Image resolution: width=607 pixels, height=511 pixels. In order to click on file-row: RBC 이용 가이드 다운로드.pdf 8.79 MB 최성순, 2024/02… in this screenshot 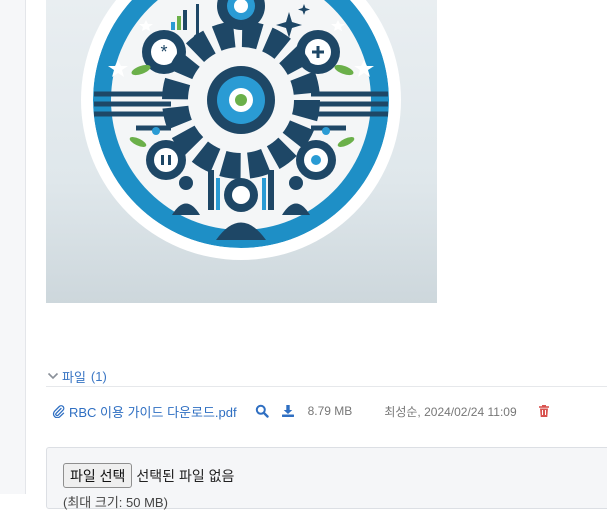, I will do `click(329, 411)`.